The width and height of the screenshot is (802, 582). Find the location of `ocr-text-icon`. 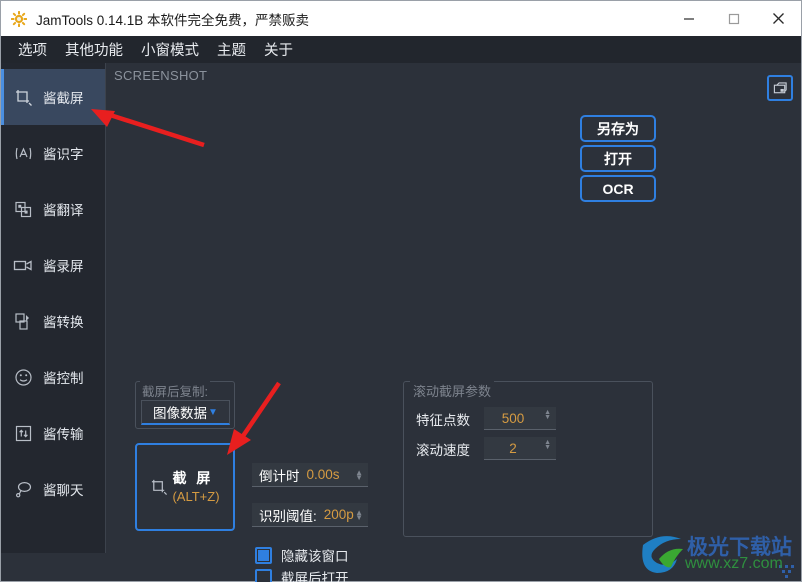

ocr-text-icon is located at coordinates (23, 153).